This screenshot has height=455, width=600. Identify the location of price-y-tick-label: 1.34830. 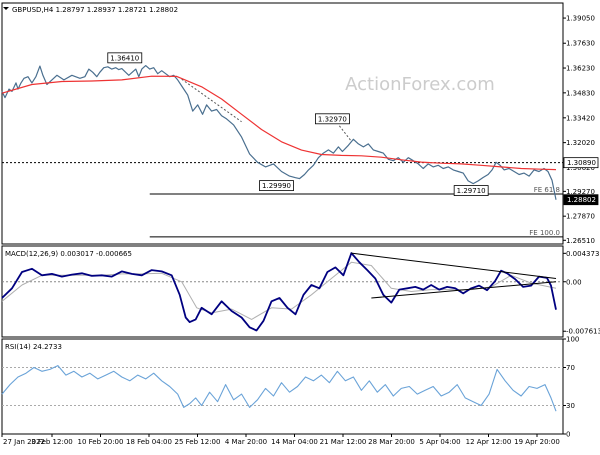
(580, 93).